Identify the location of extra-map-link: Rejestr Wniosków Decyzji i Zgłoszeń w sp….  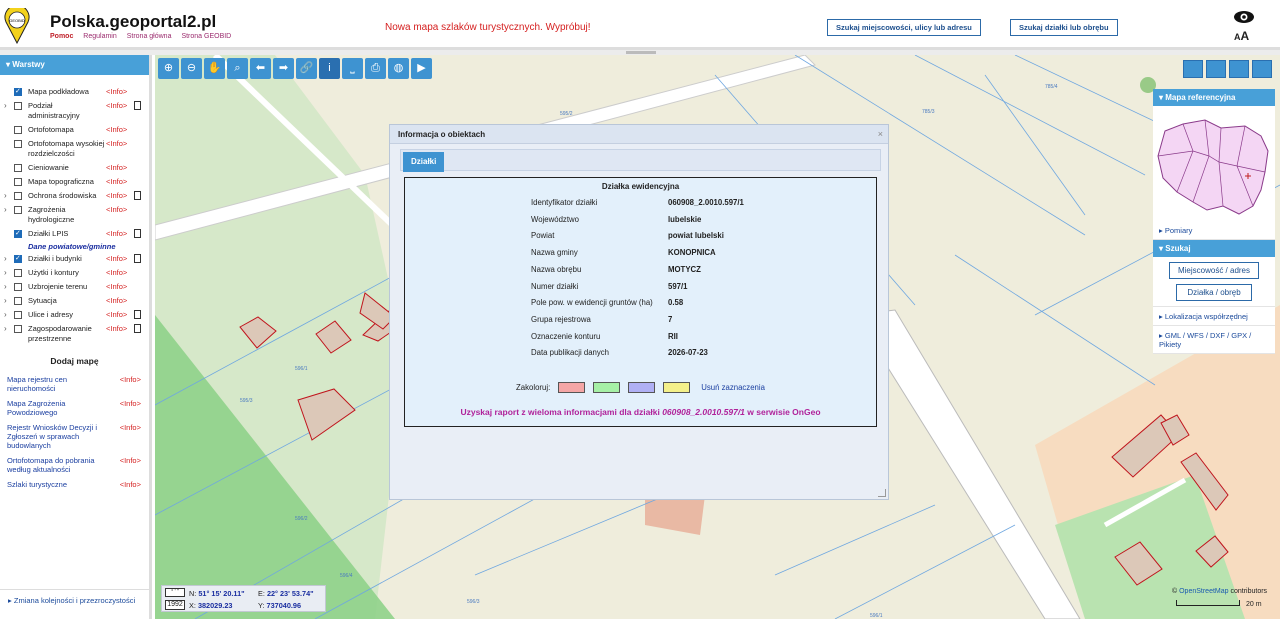
(59, 436).